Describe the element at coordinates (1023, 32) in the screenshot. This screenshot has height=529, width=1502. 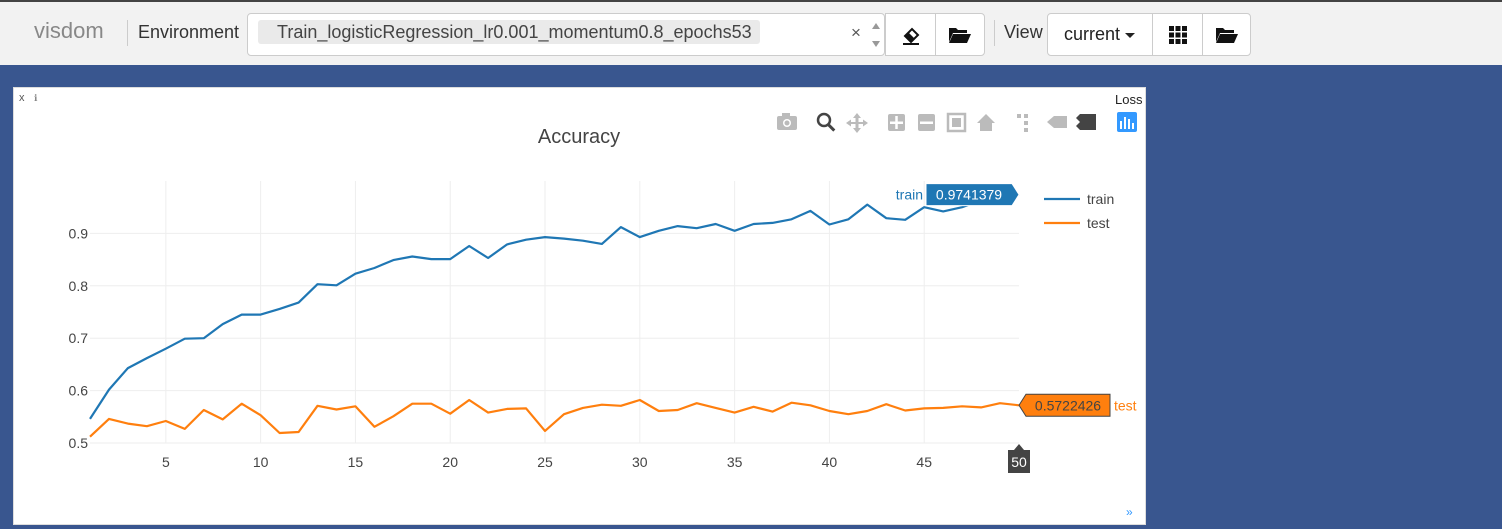
I see `view-label: View` at that location.